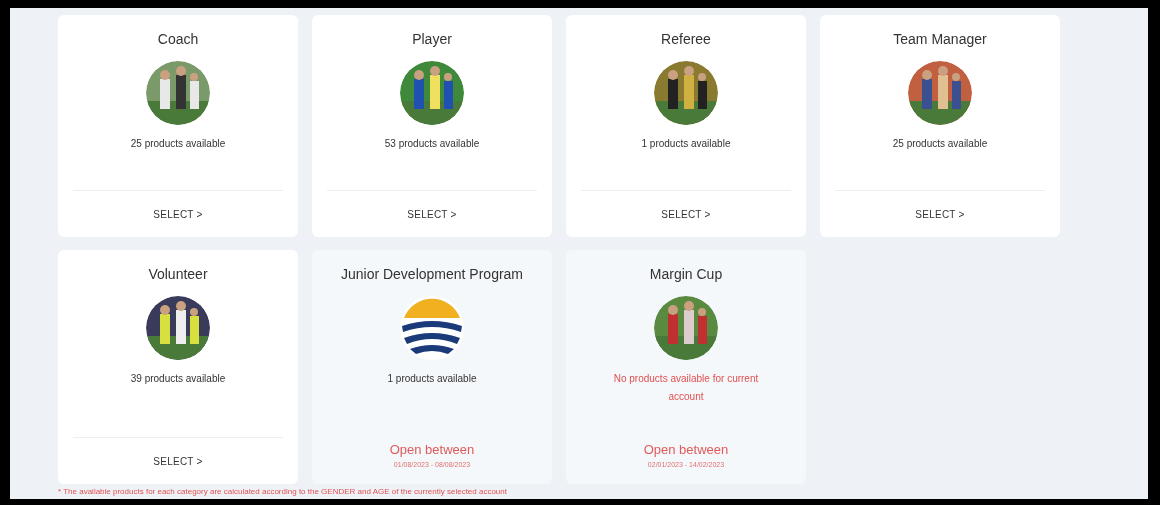 This screenshot has width=1160, height=505. I want to click on category-card: Player 53 products available SELECT >, so click(432, 126).